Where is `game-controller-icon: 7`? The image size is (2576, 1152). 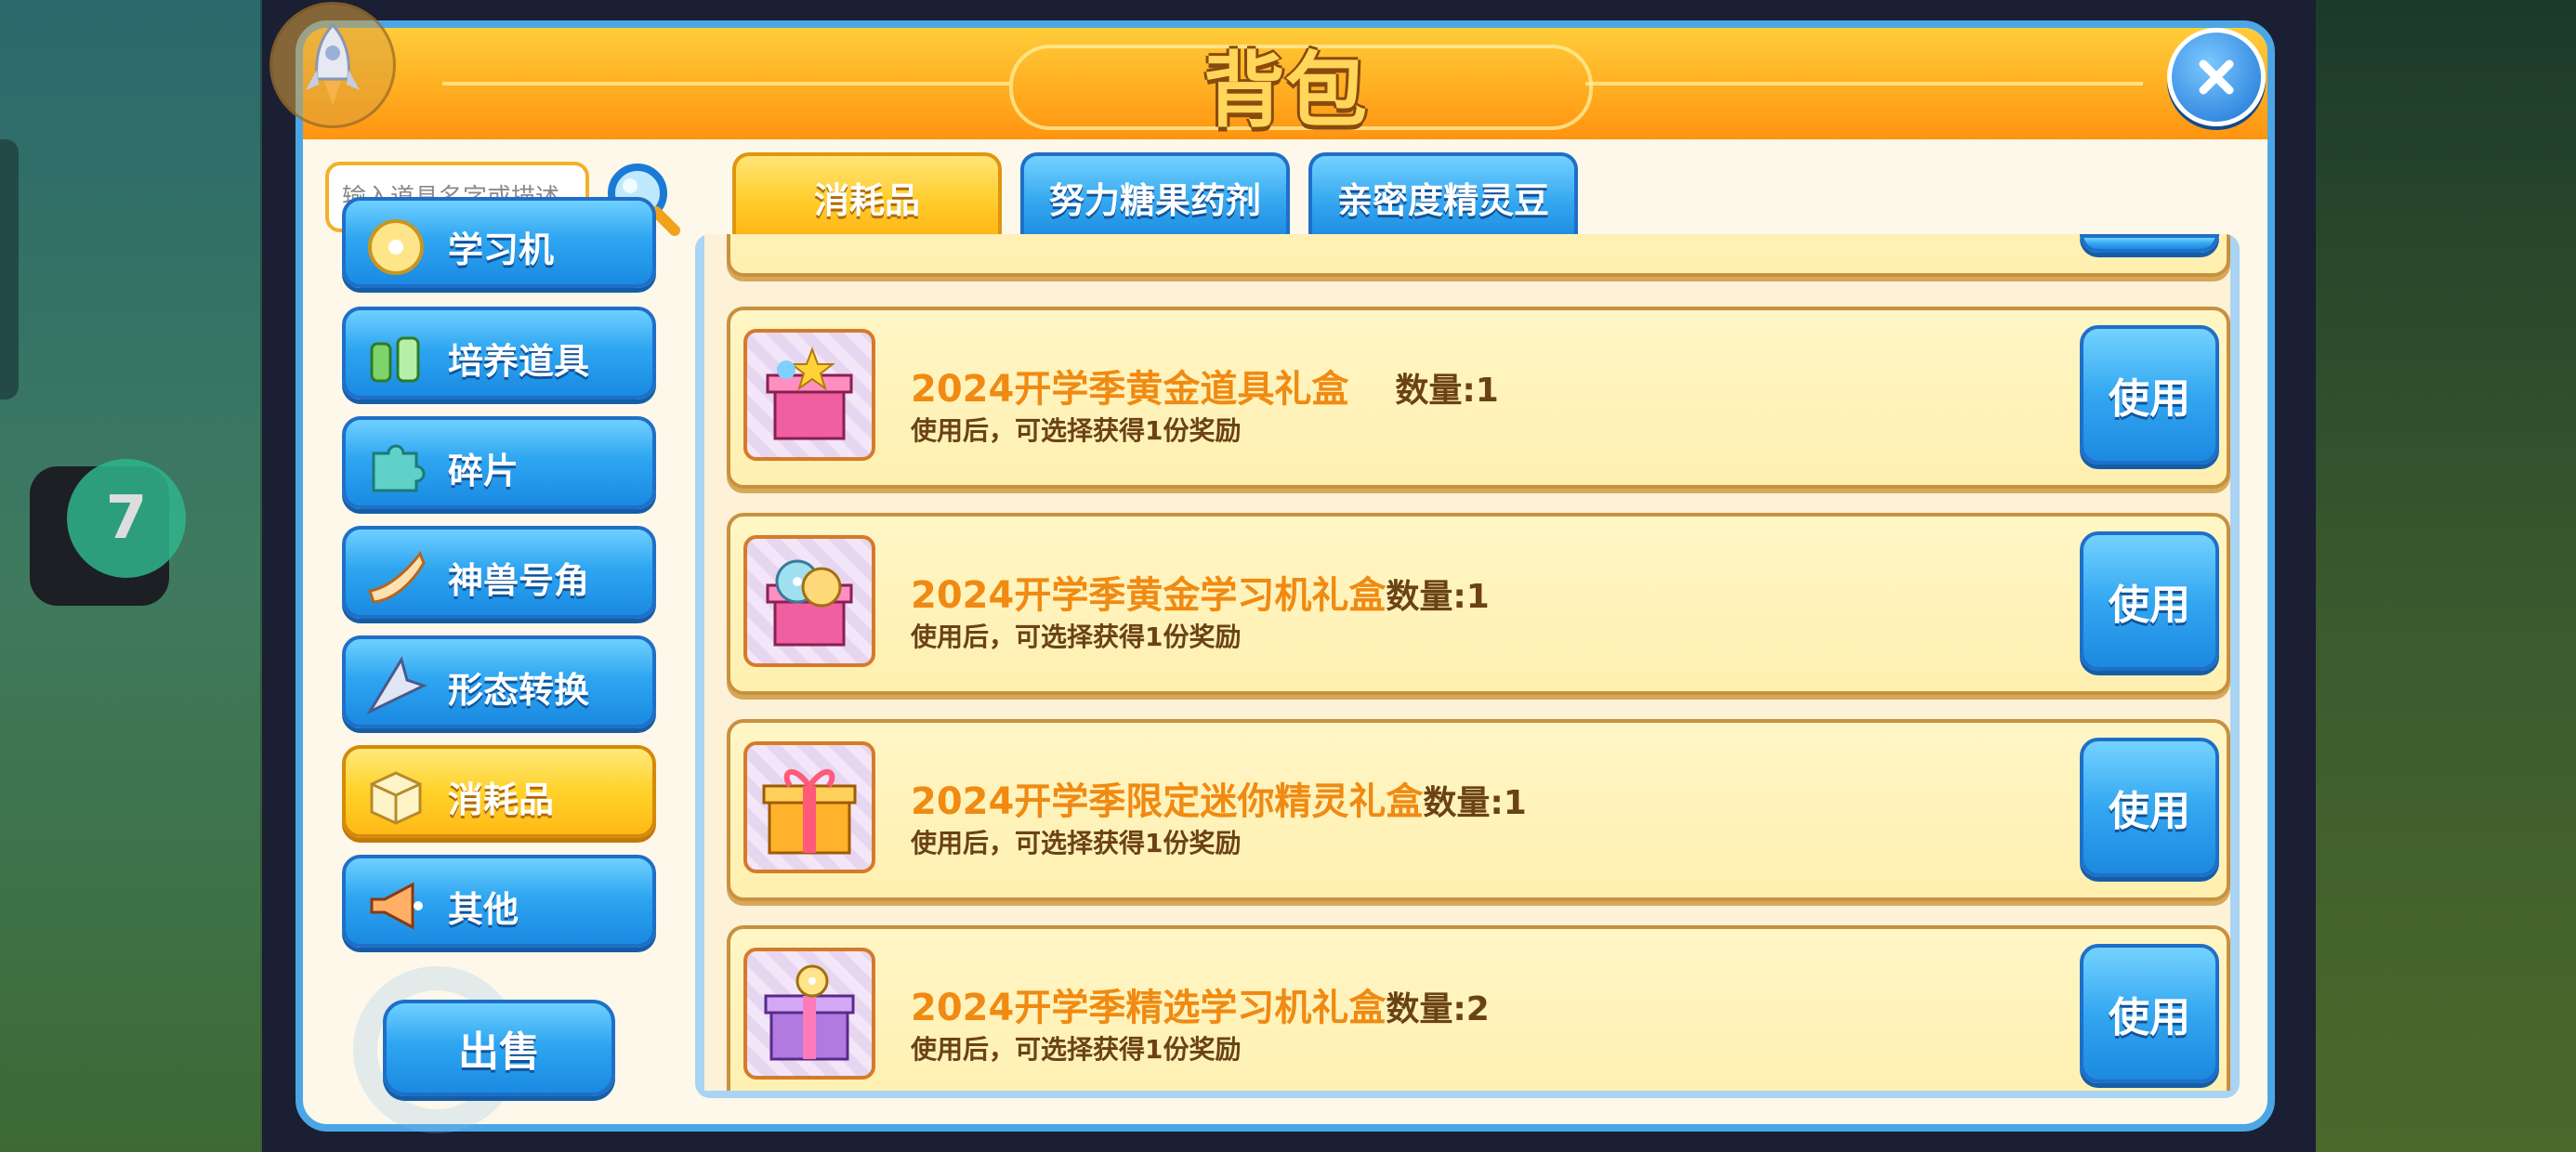
game-controller-icon: 7 is located at coordinates (126, 518).